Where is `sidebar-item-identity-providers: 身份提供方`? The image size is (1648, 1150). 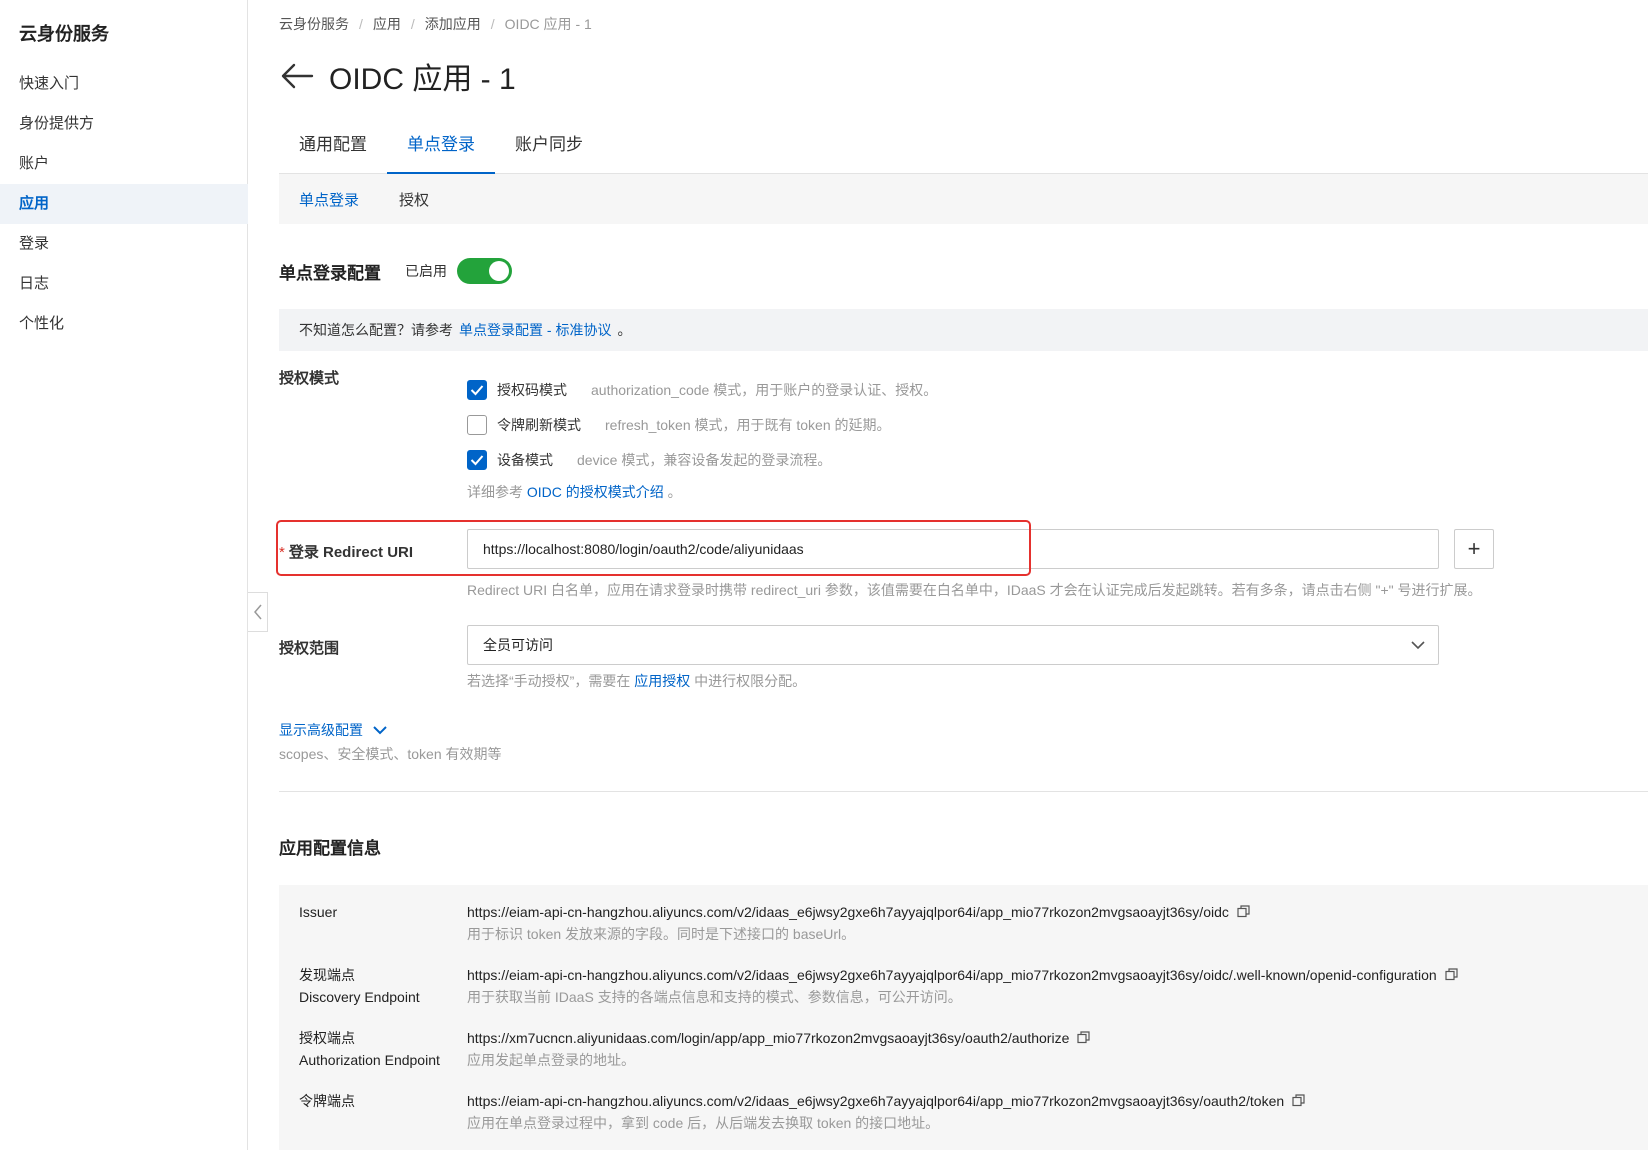
sidebar-item-identity-providers: 身份提供方 is located at coordinates (124, 124).